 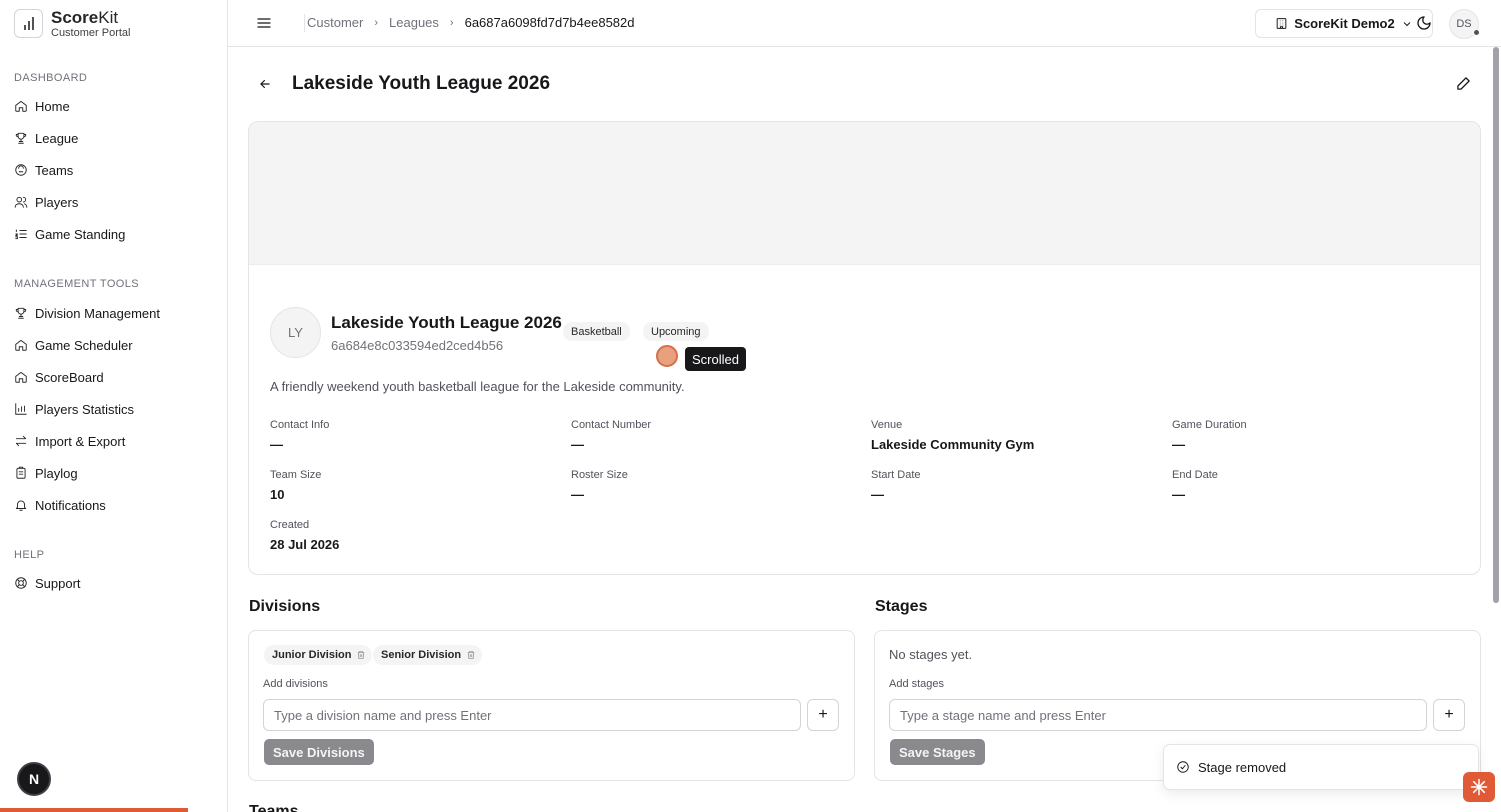 What do you see at coordinates (667, 356) in the screenshot?
I see `cursor-indicator` at bounding box center [667, 356].